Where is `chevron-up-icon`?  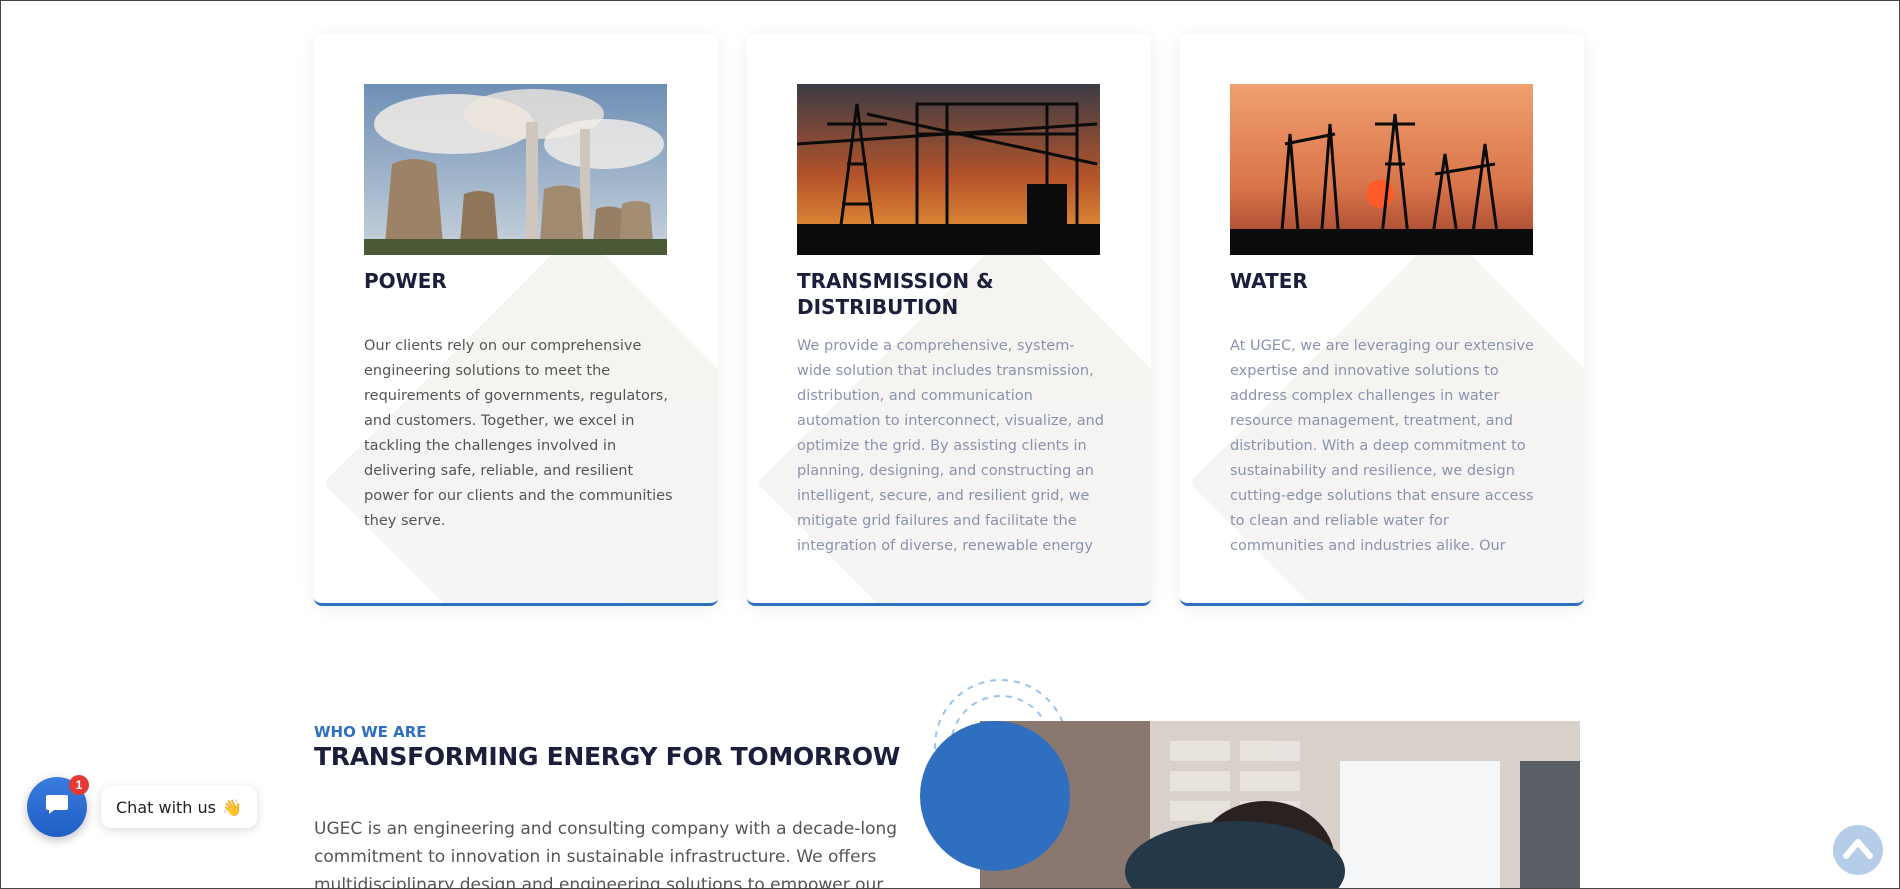 chevron-up-icon is located at coordinates (1858, 850).